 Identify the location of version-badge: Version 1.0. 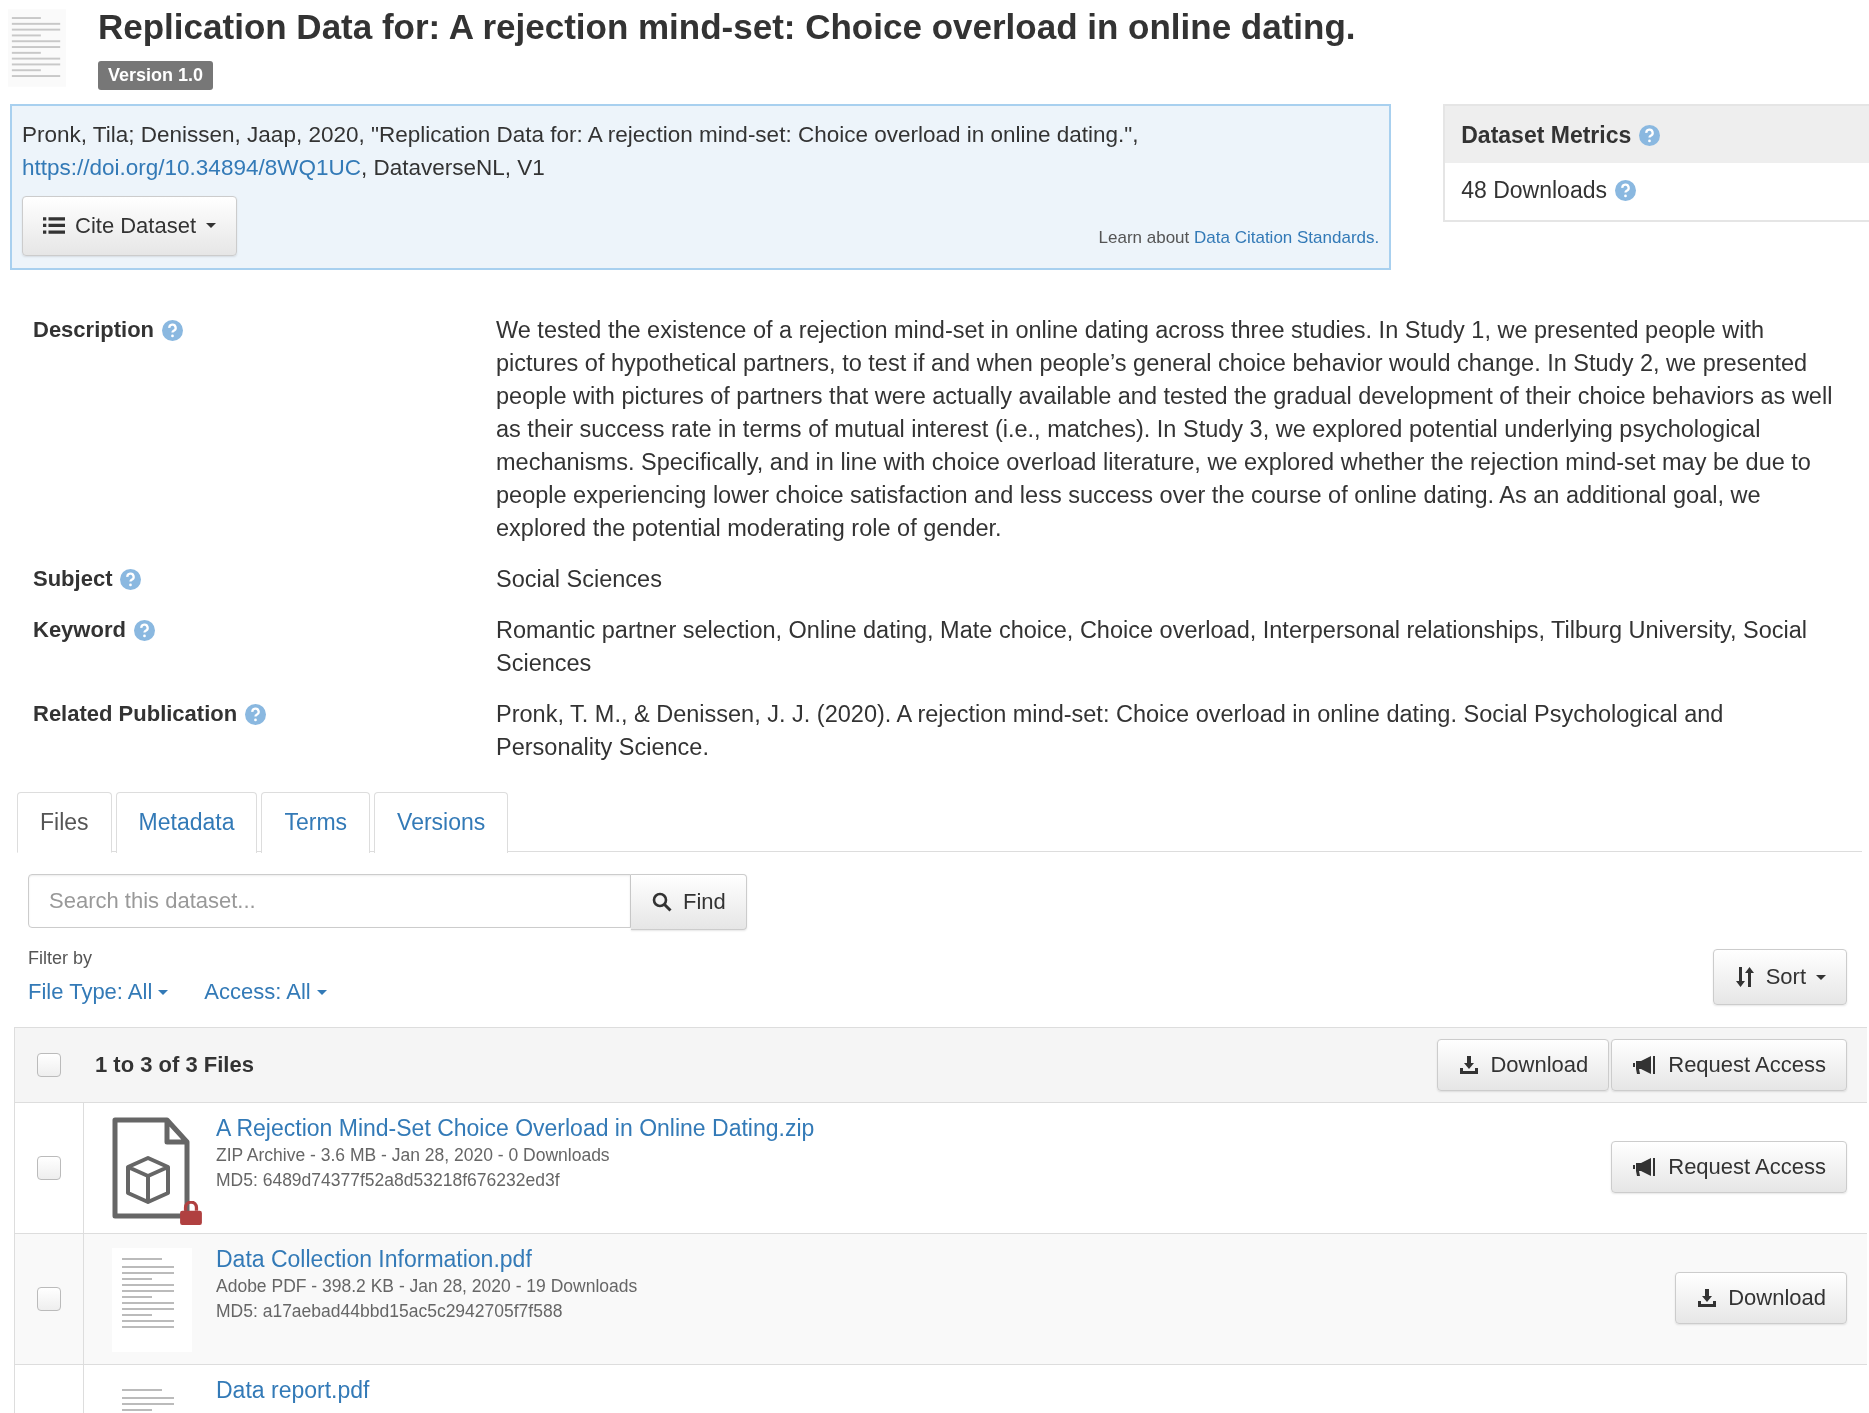
(156, 75).